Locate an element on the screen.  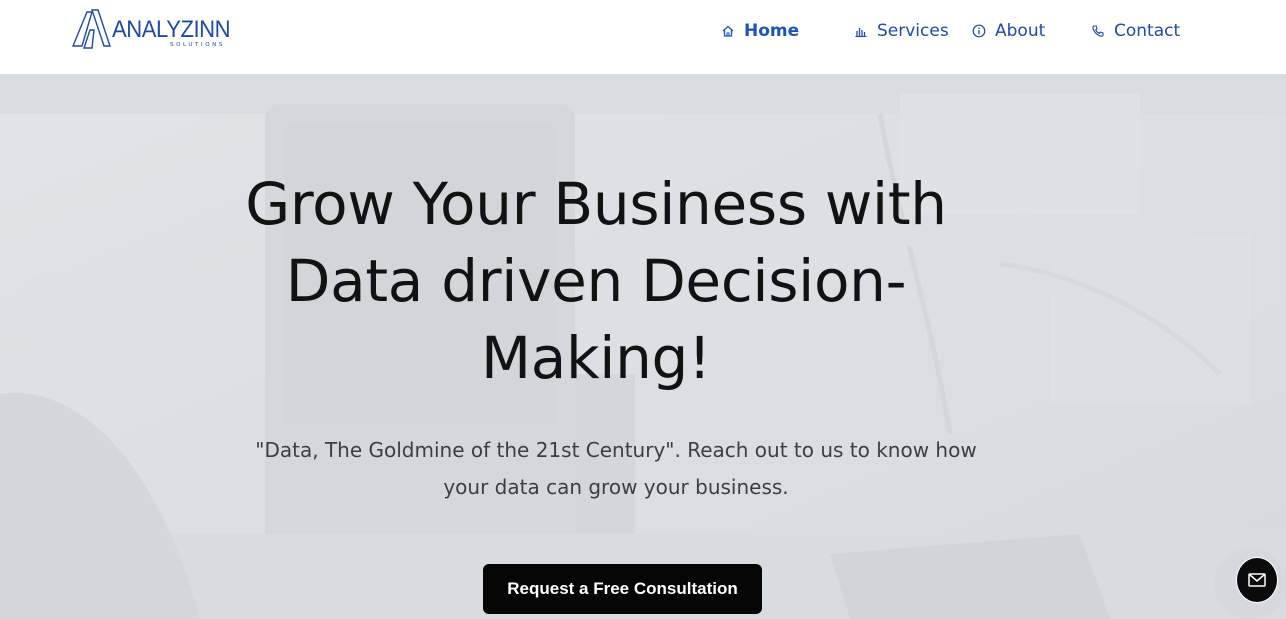
nav-label-contact: Contact is located at coordinates (1147, 31).